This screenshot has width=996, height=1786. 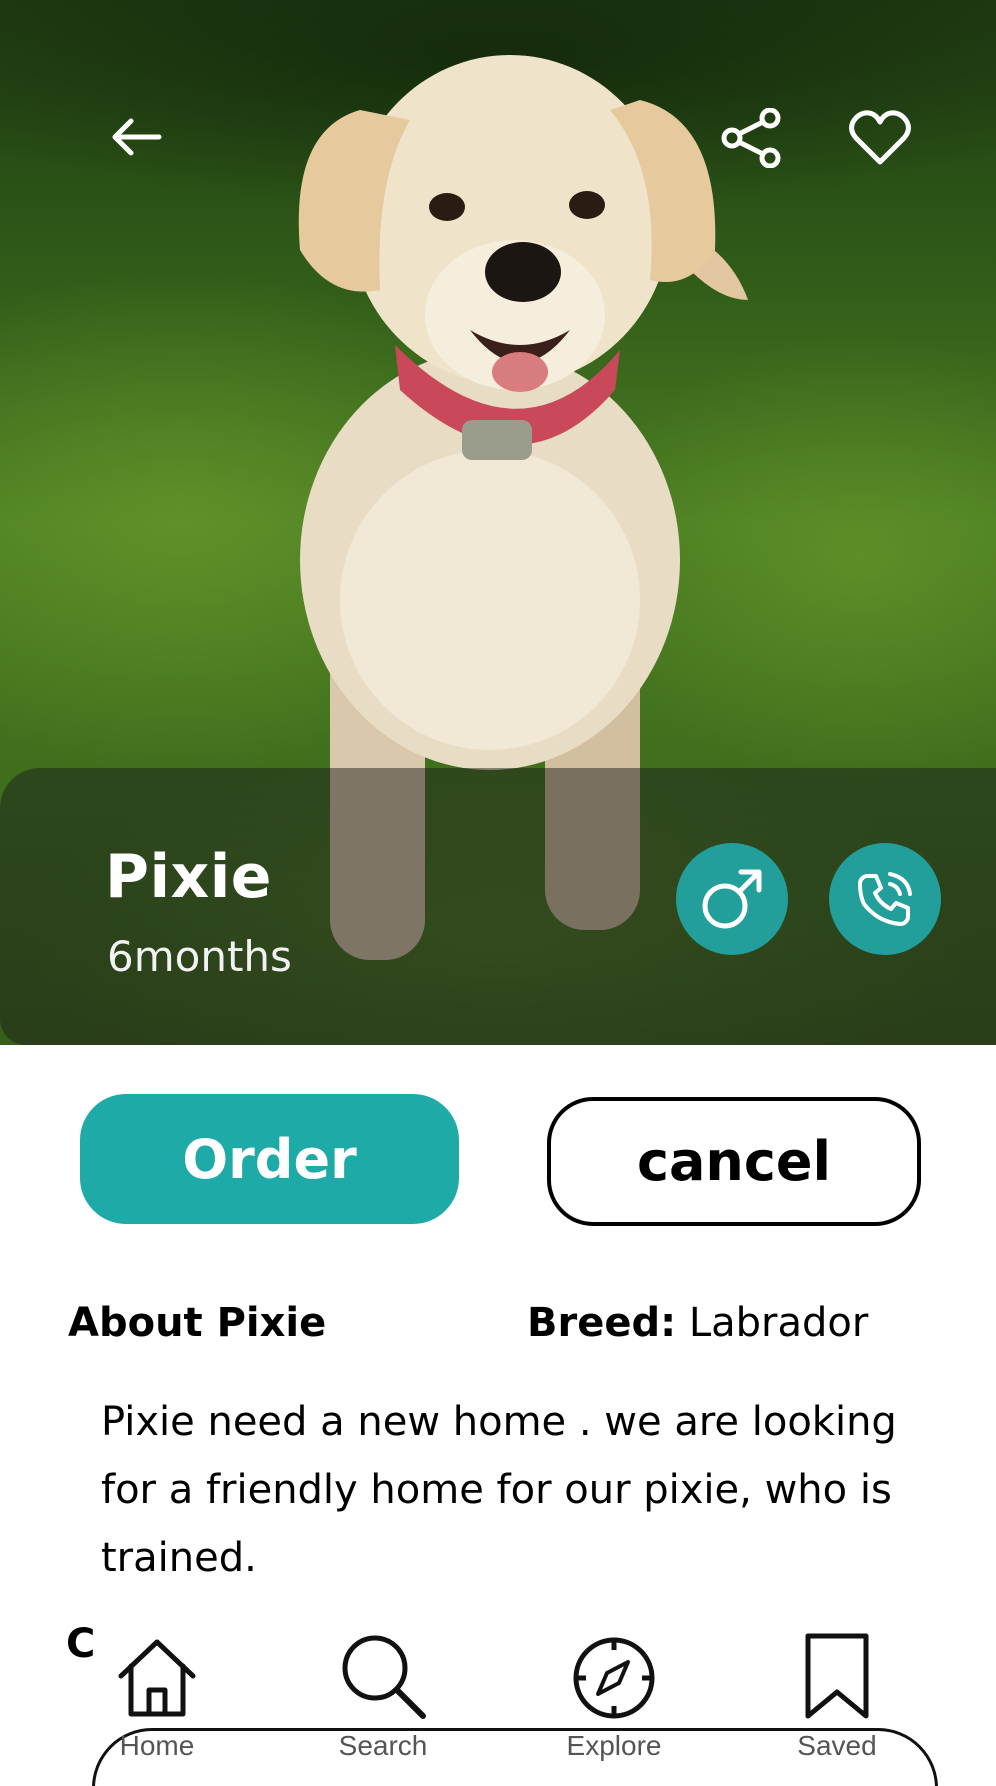 What do you see at coordinates (157, 1745) in the screenshot?
I see `nav-label-home: Home` at bounding box center [157, 1745].